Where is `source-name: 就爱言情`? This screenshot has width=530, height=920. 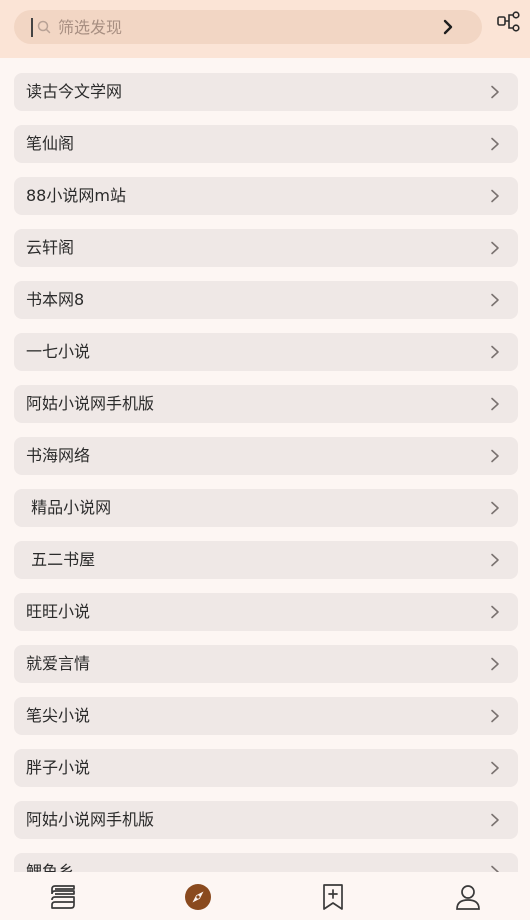
source-name: 就爱言情 is located at coordinates (58, 663).